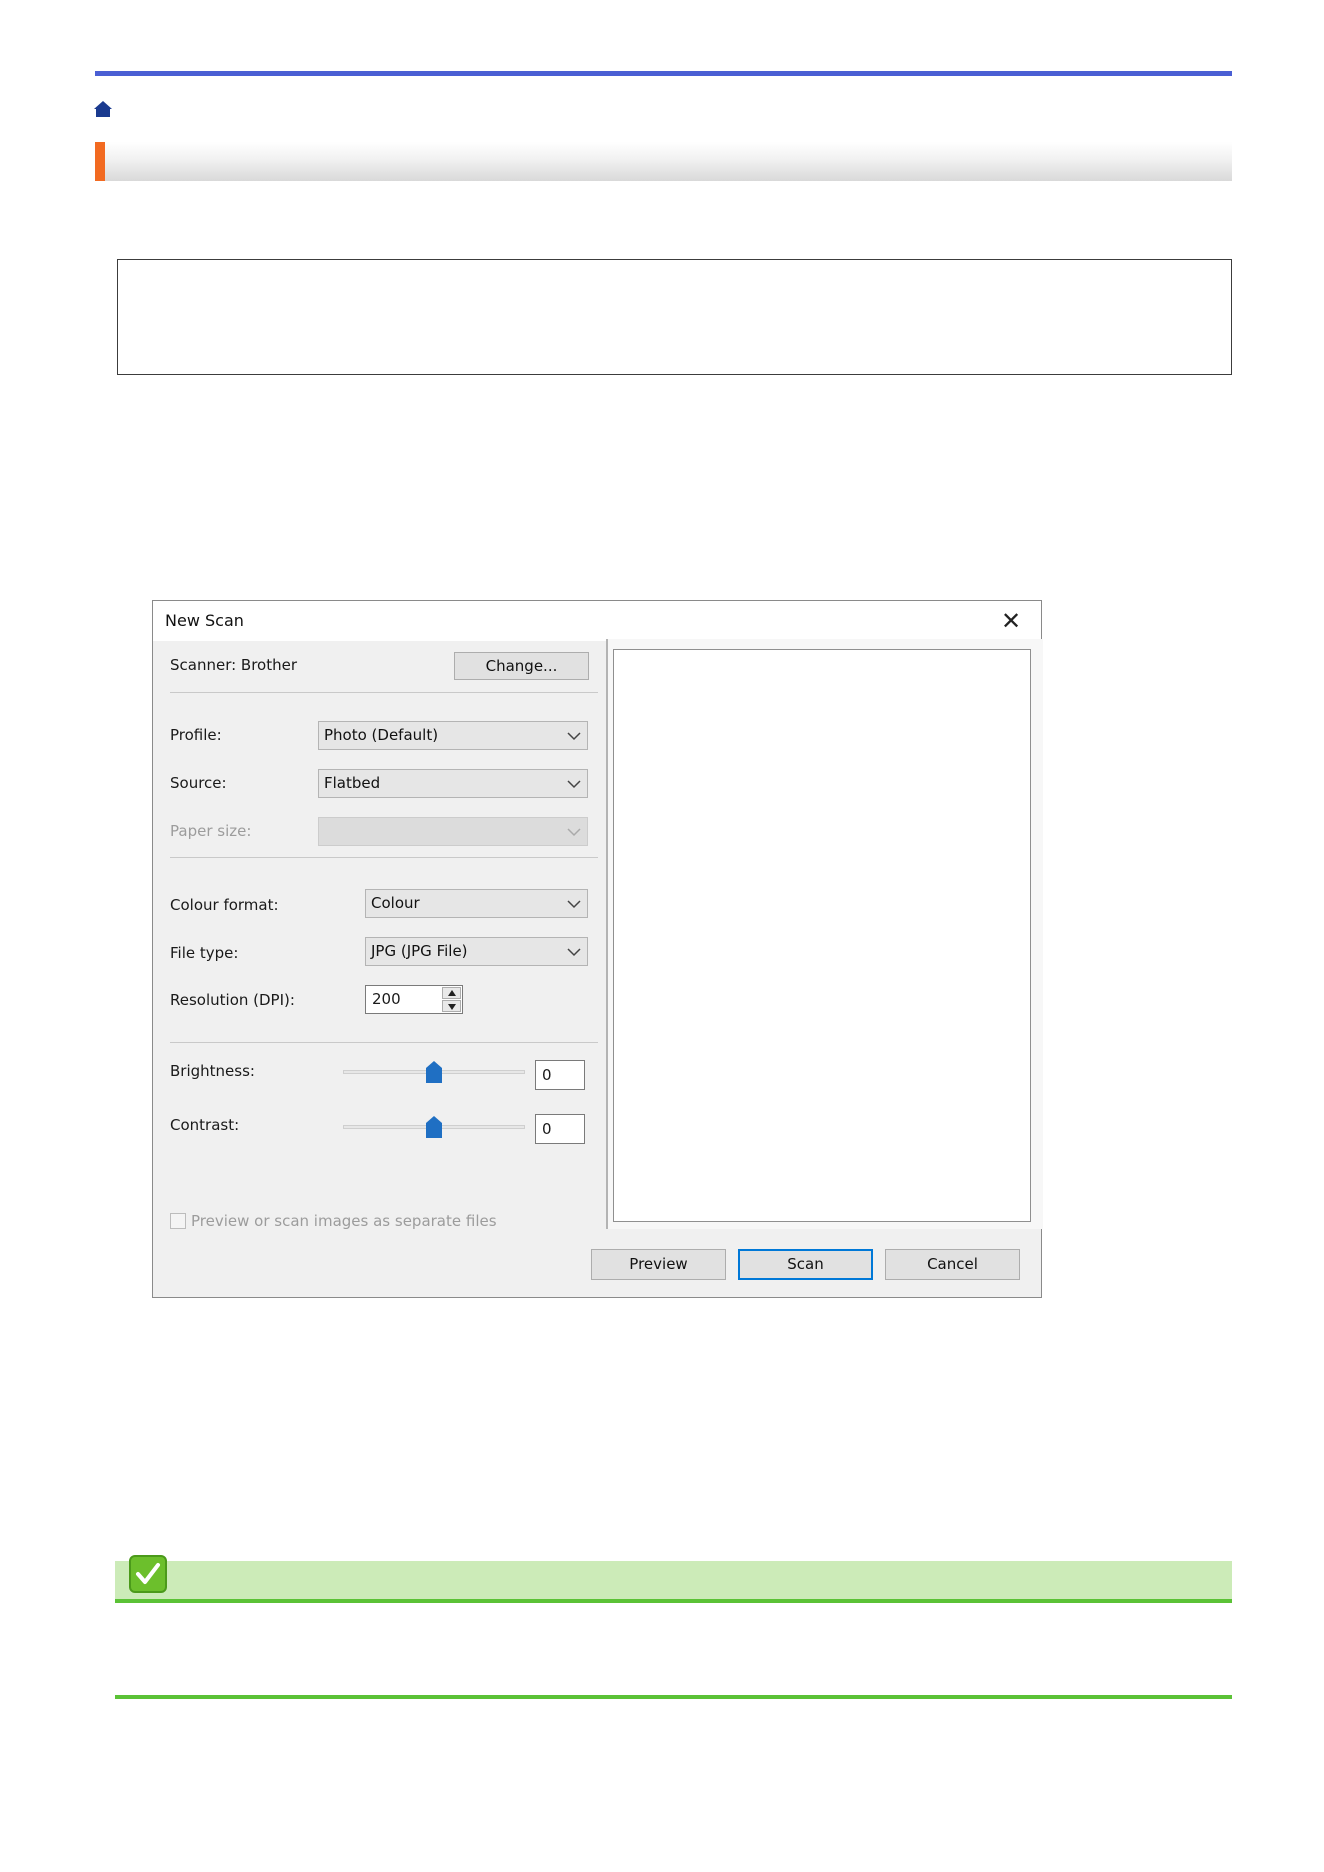 Image resolution: width=1324 pixels, height=1872 pixels. What do you see at coordinates (198, 783) in the screenshot?
I see `source-label: Source:` at bounding box center [198, 783].